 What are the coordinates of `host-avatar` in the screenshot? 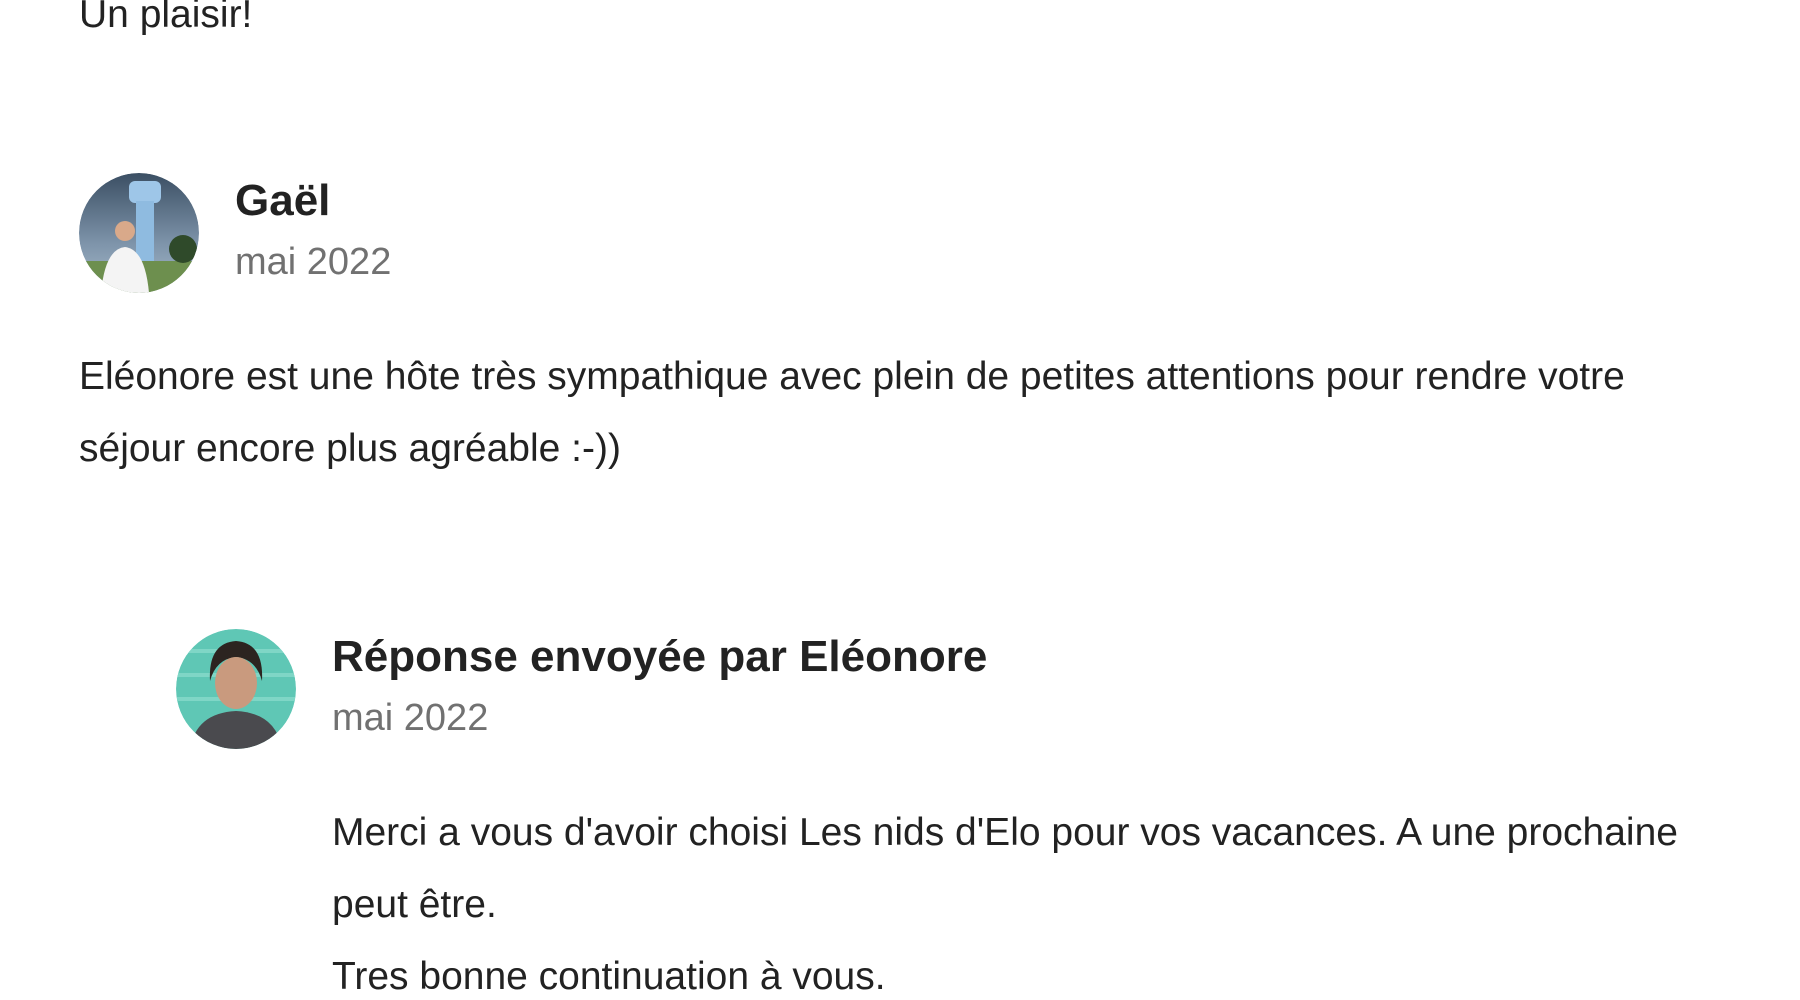 It's located at (236, 689).